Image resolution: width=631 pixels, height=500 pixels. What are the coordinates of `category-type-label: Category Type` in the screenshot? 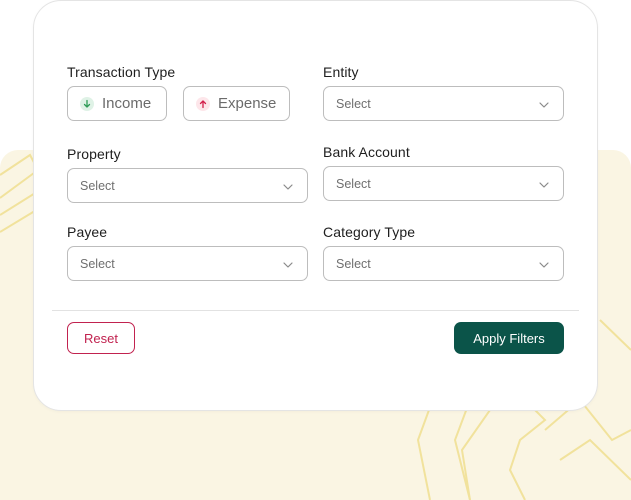 It's located at (369, 232).